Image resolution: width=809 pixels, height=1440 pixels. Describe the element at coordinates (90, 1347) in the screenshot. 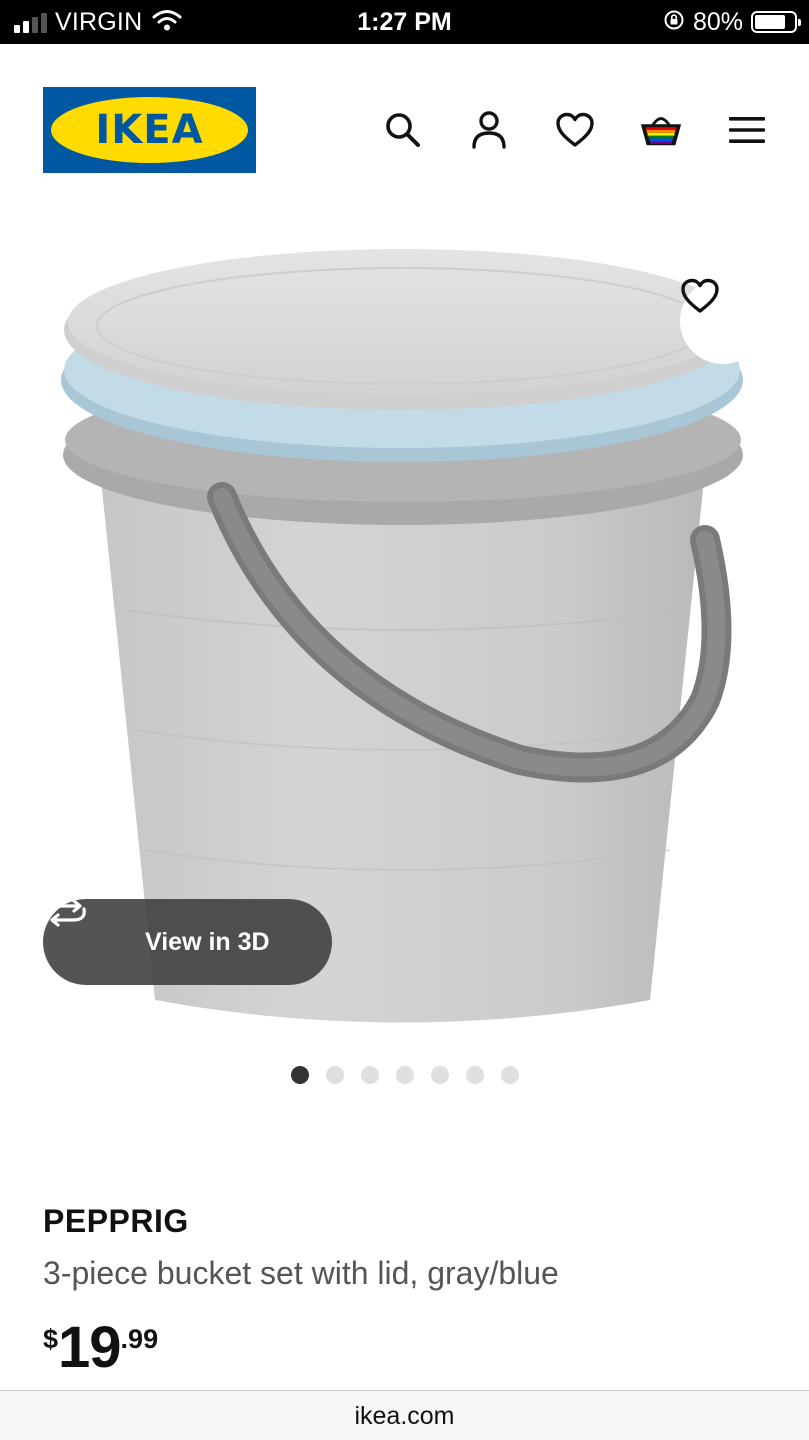

I see `price-integer: 19` at that location.